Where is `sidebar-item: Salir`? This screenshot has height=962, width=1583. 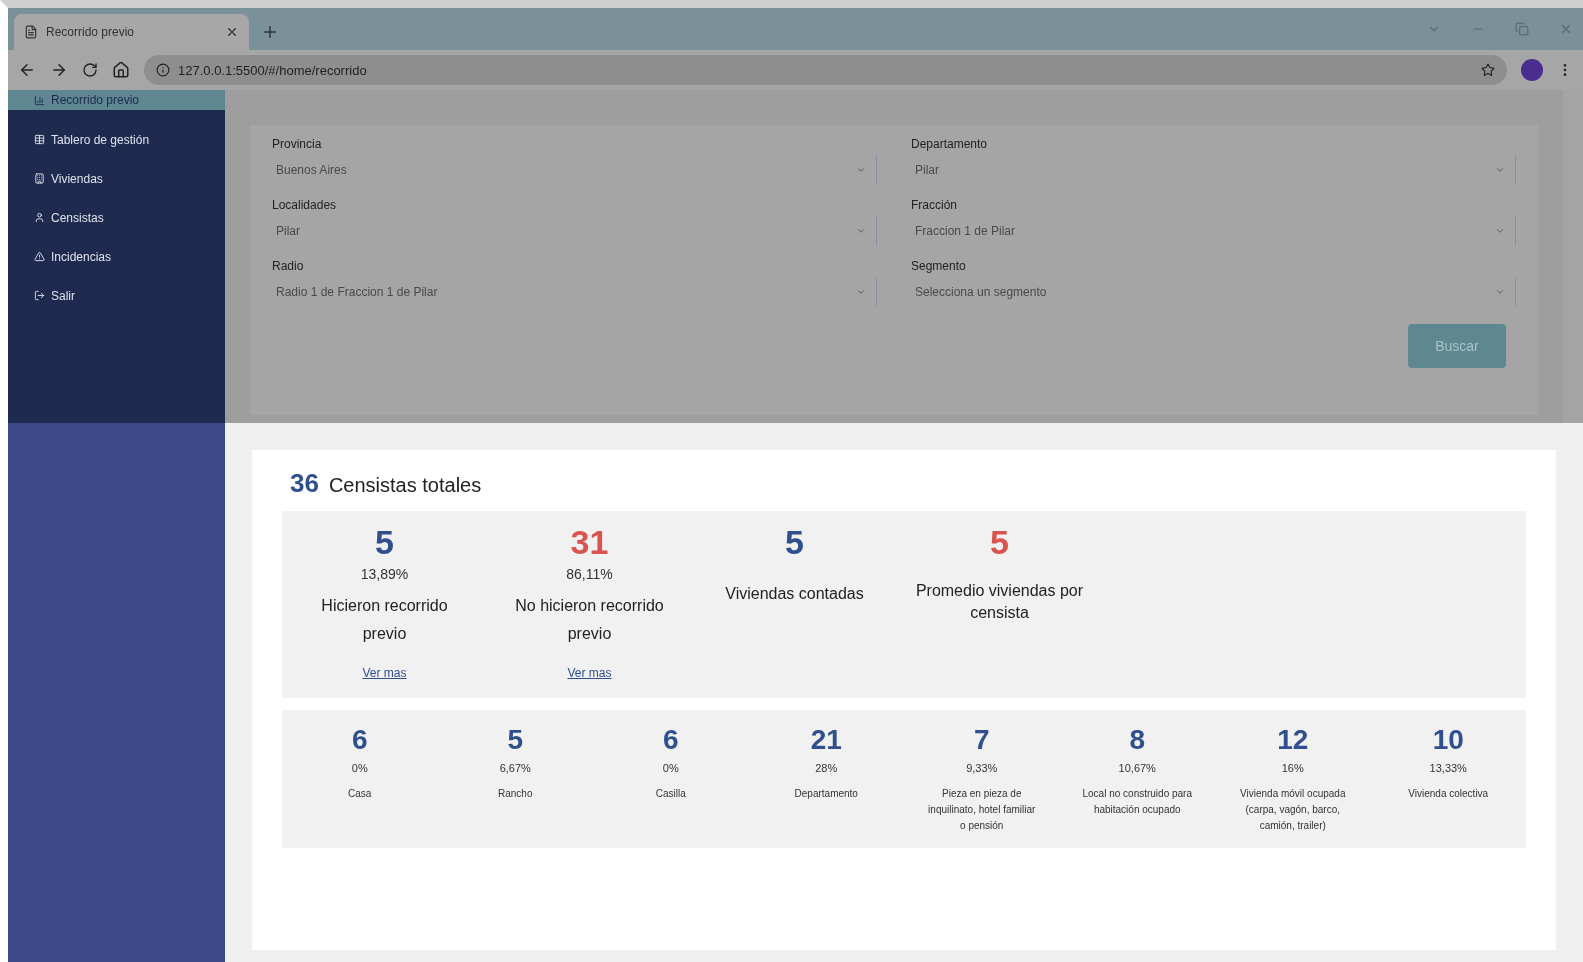
sidebar-item: Salir is located at coordinates (116, 295).